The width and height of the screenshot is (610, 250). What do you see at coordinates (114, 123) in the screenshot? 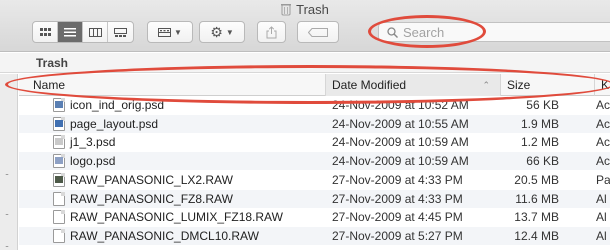
I see `file-name: page_layout.psd` at bounding box center [114, 123].